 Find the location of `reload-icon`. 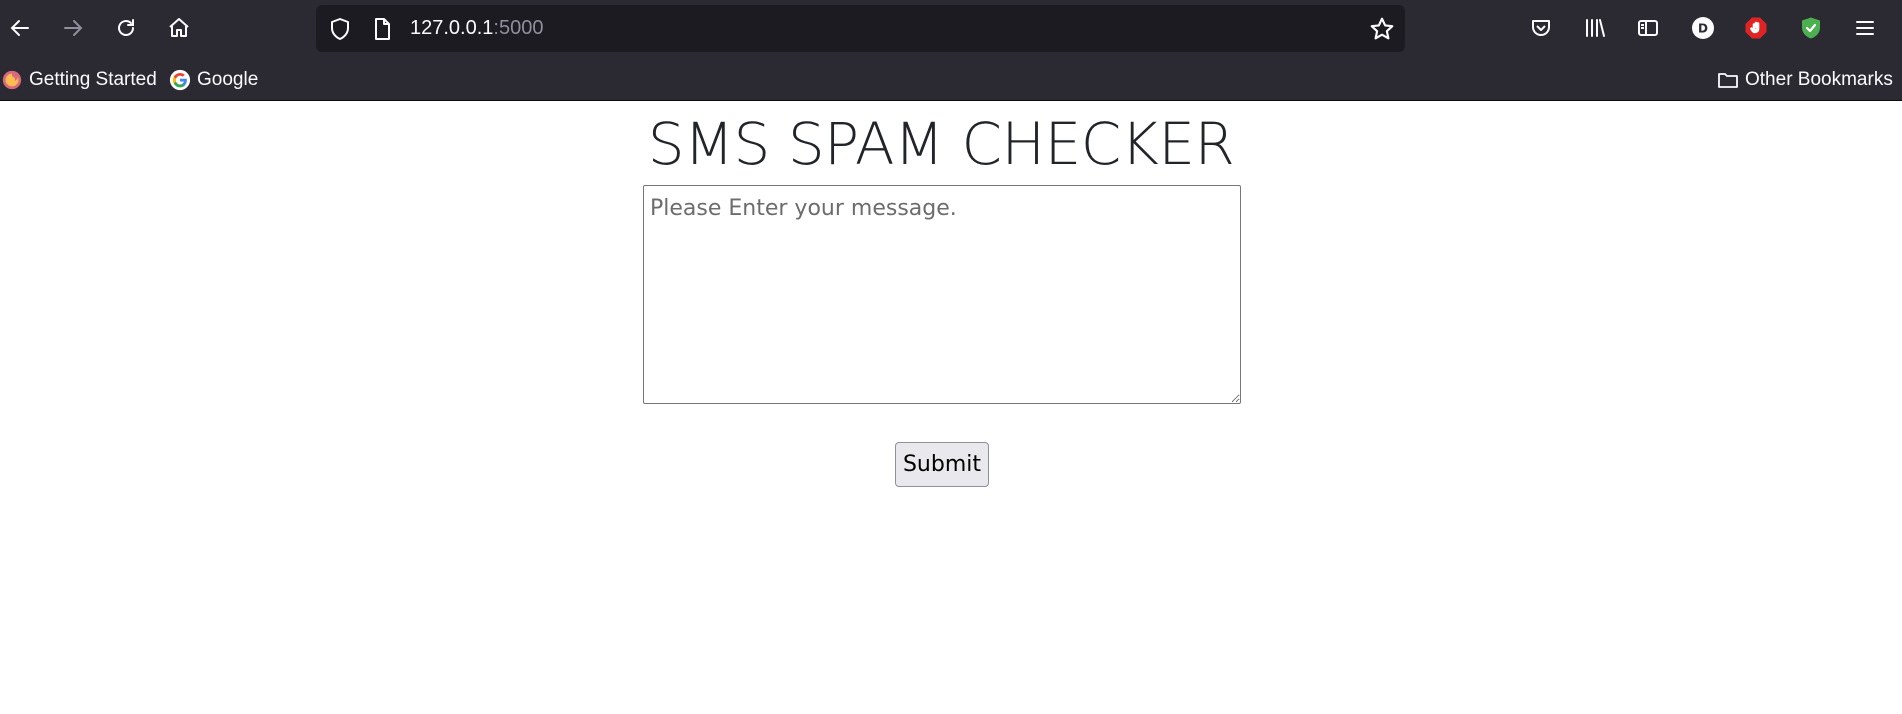

reload-icon is located at coordinates (126, 27).